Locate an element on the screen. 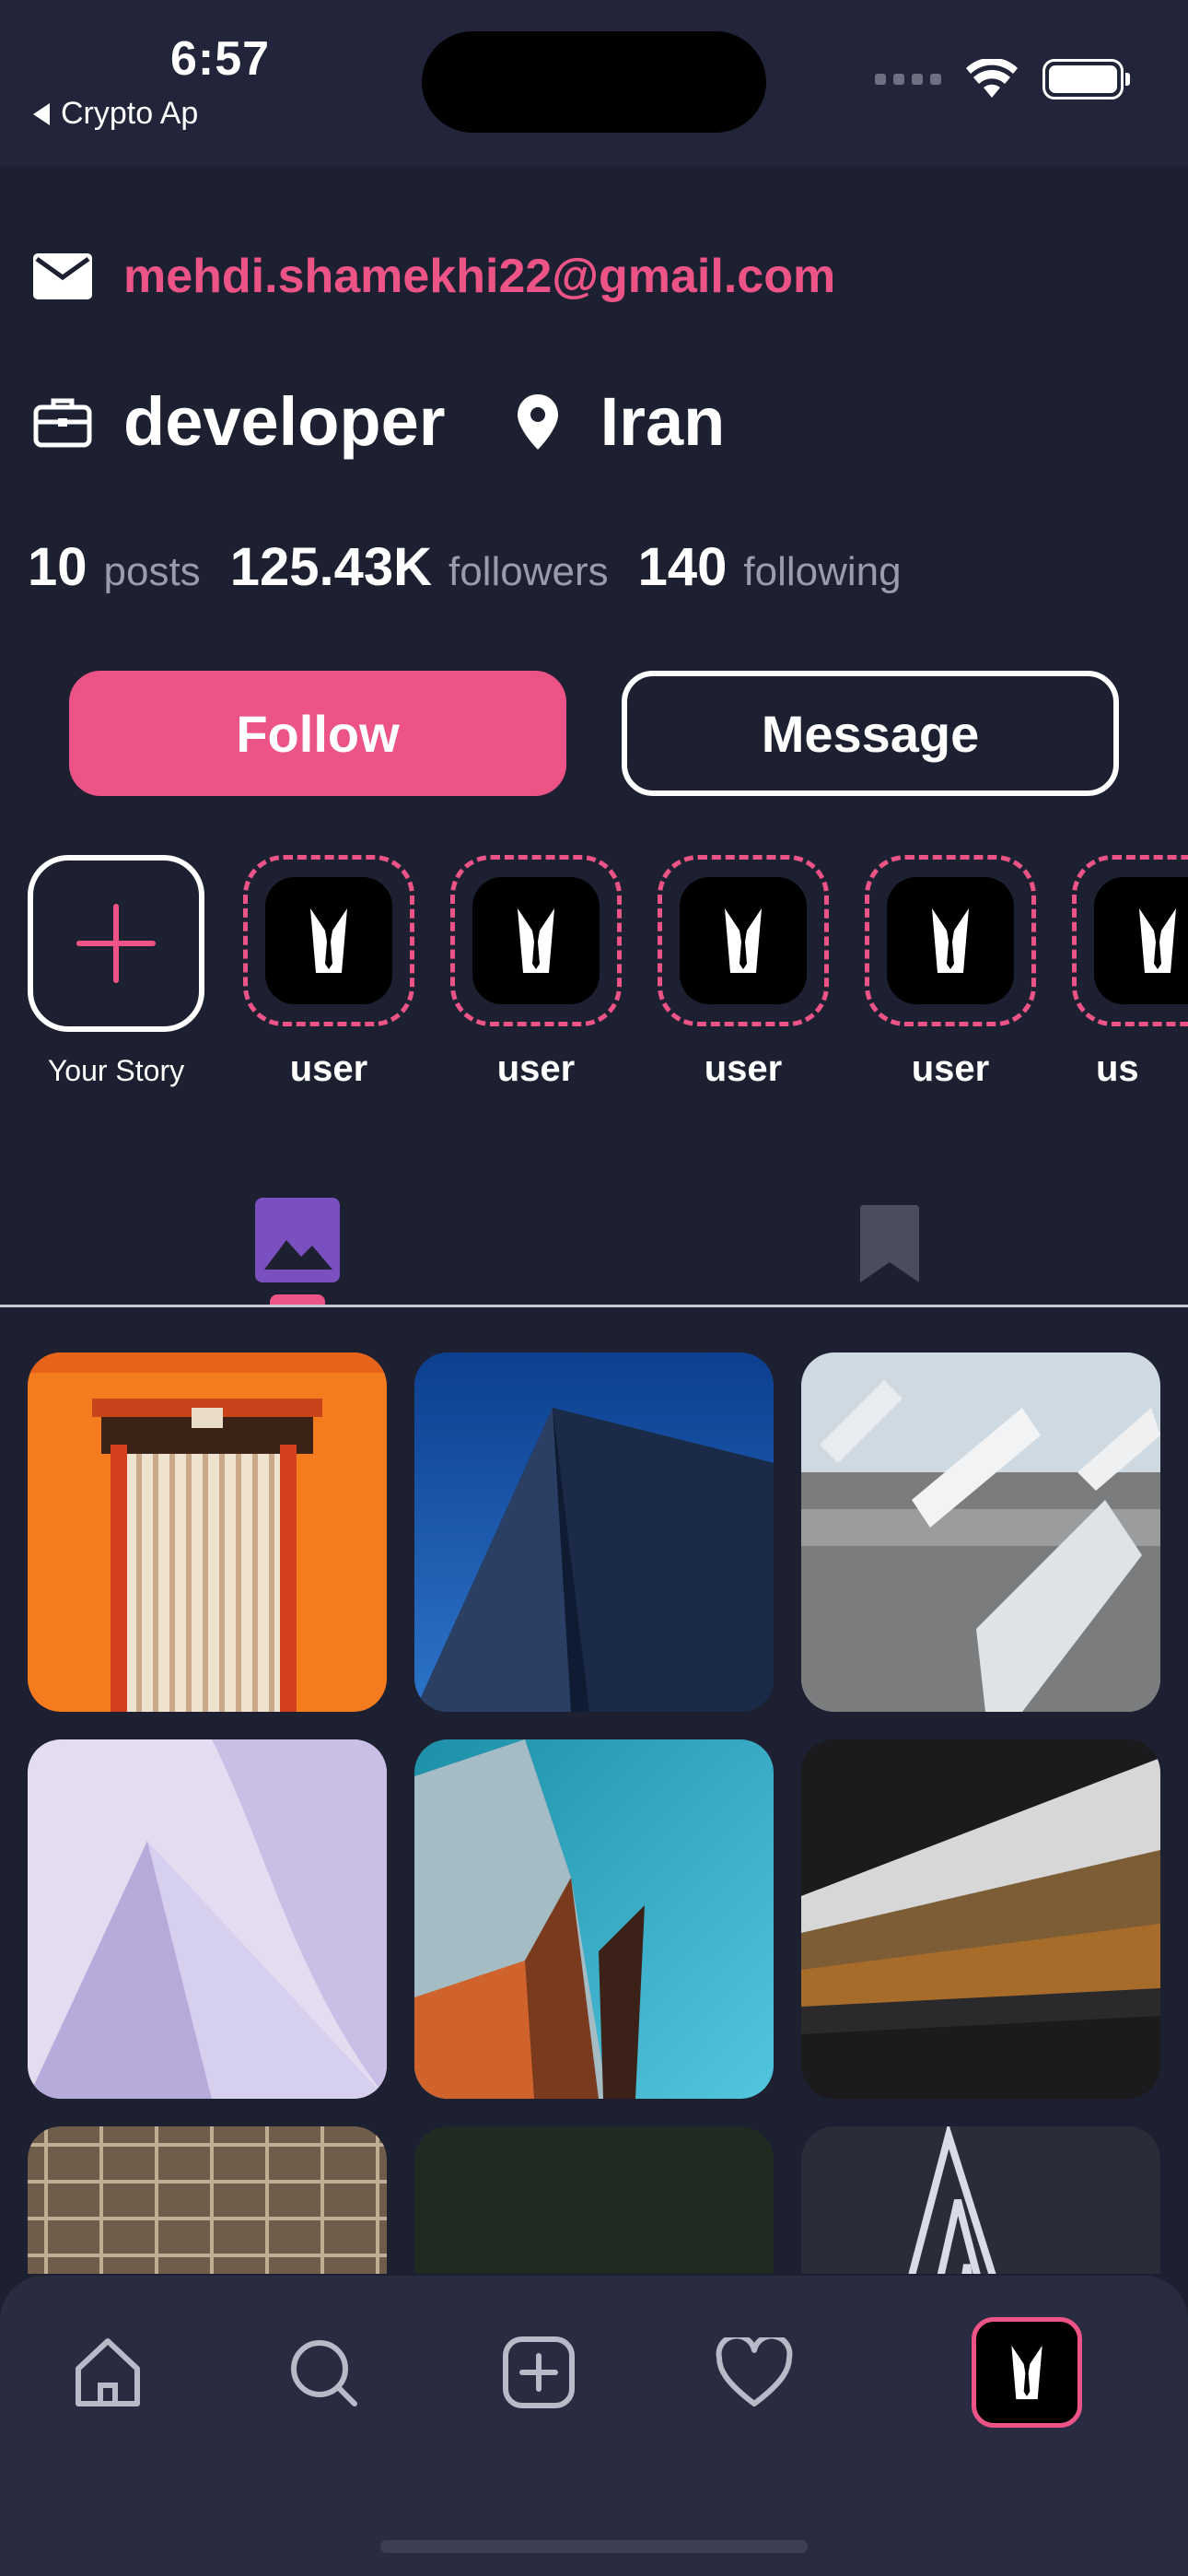 Image resolution: width=1188 pixels, height=2576 pixels. posts-count: 10 is located at coordinates (57, 567).